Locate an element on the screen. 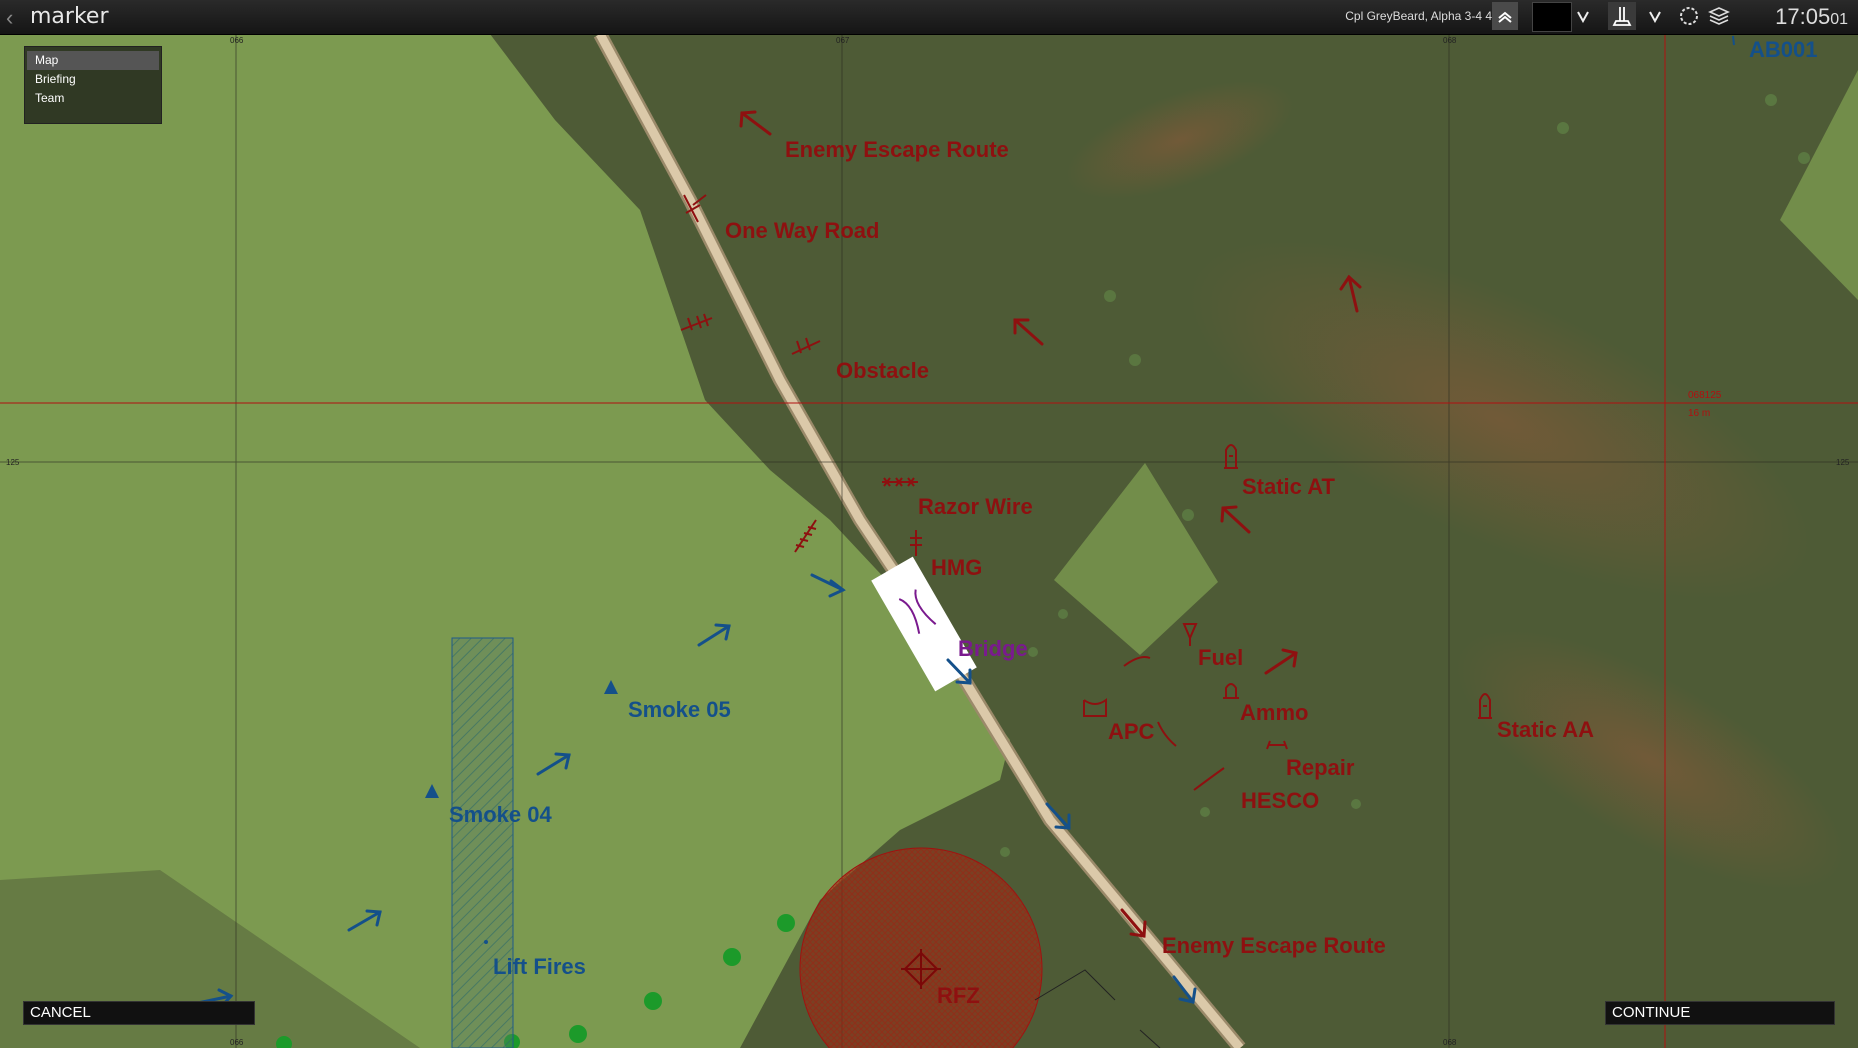 The image size is (1858, 1048). map-label-bridge: Bridge is located at coordinates (993, 648).